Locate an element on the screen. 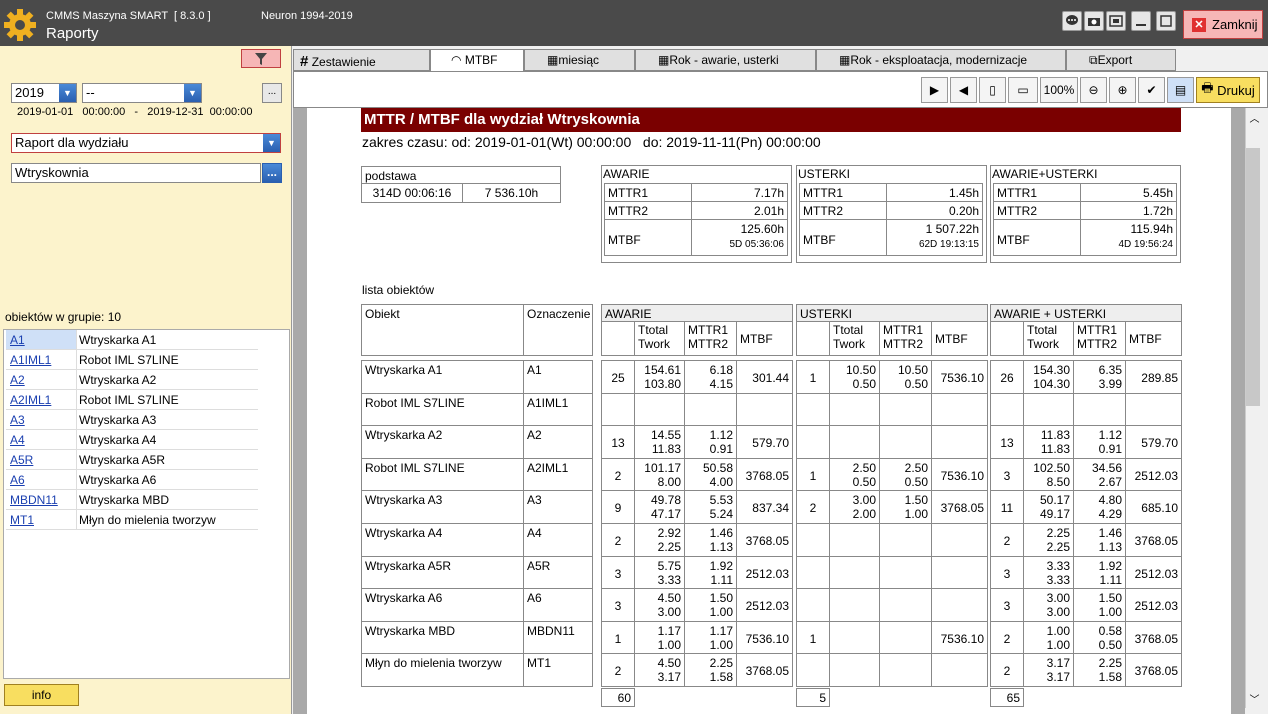 This screenshot has width=1268, height=714. list-item: MBDN11 Wtryskarka MBD is located at coordinates (132, 500).